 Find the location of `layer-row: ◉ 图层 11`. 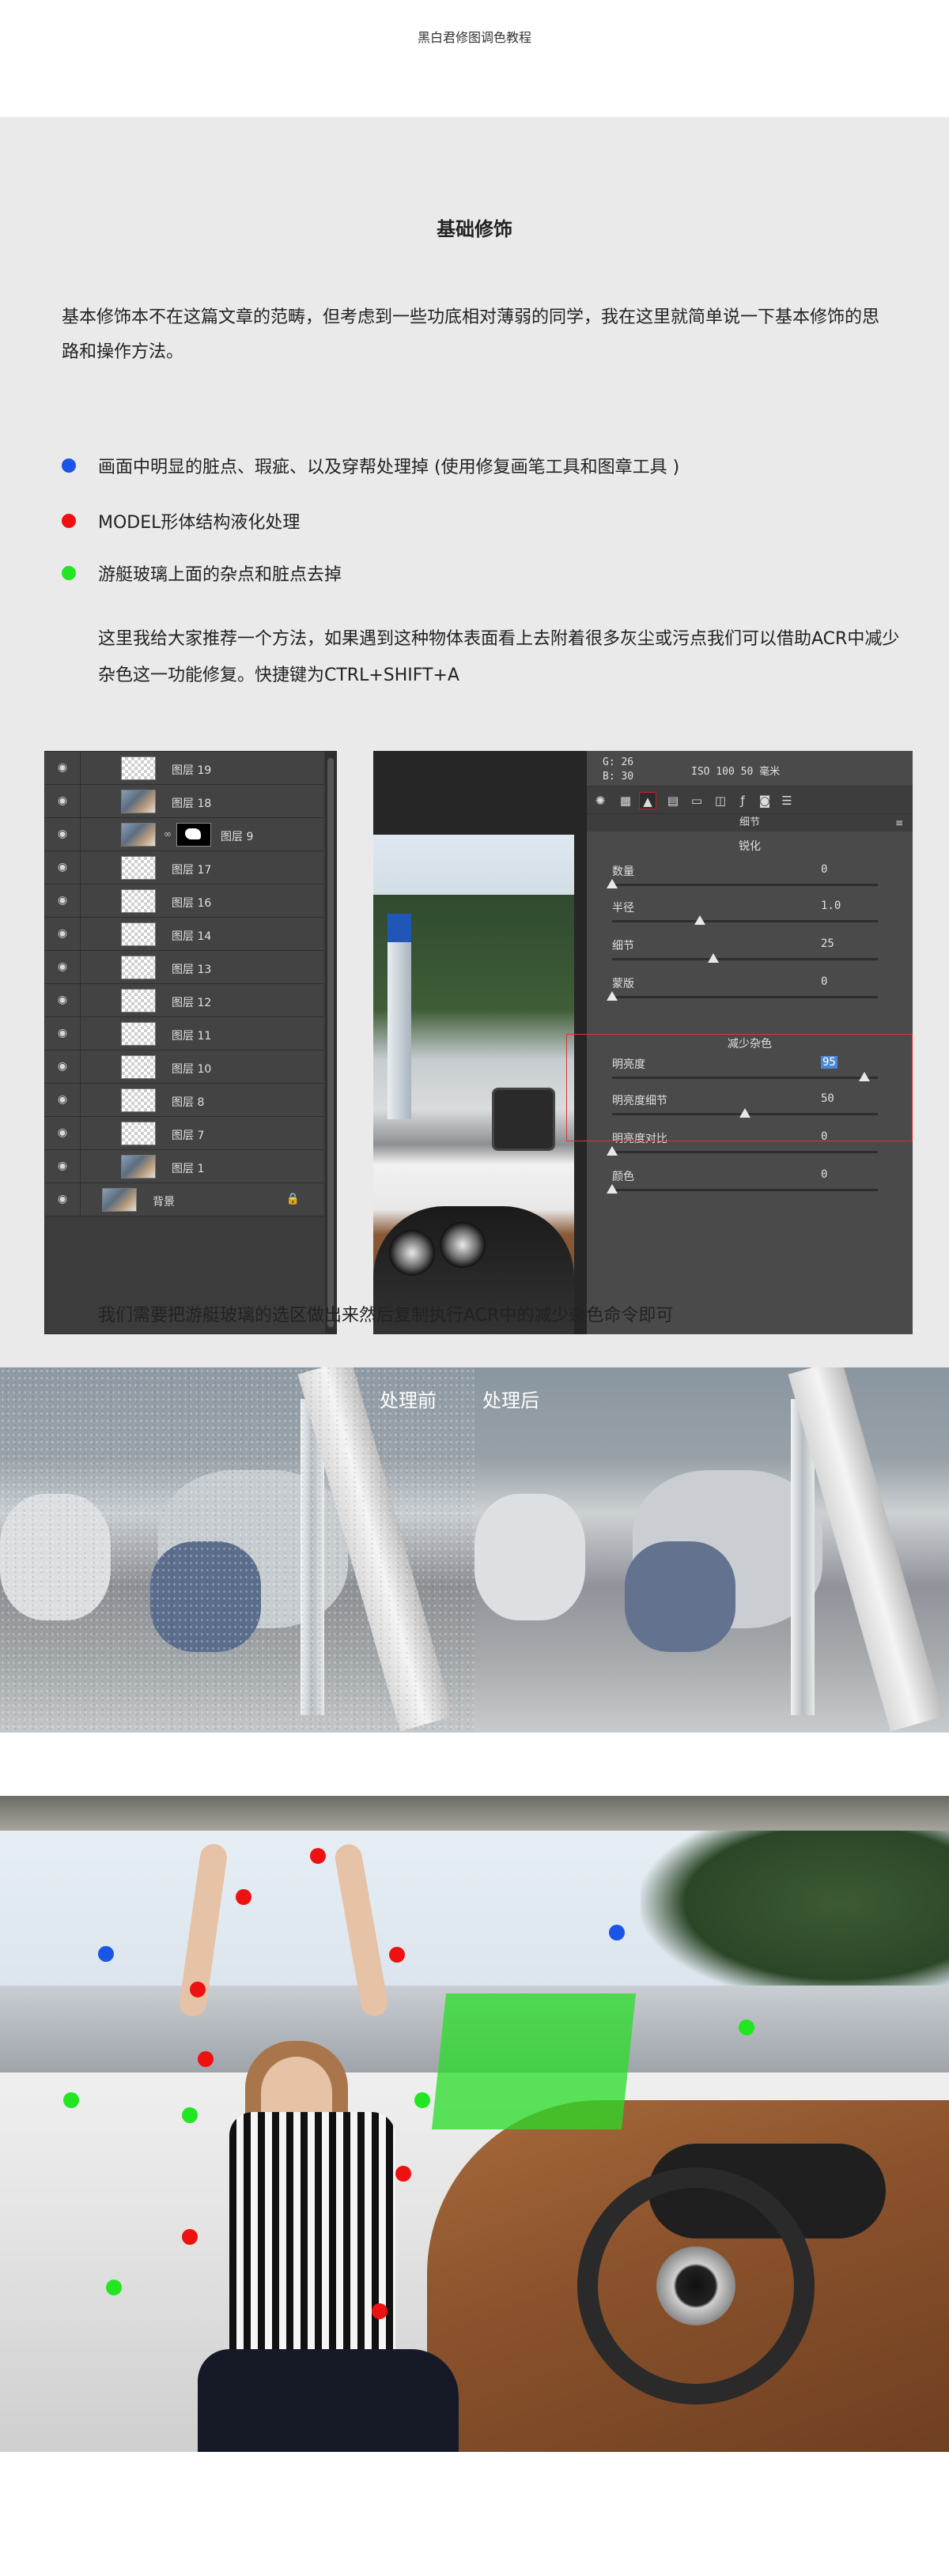

layer-row: ◉ 图层 11 is located at coordinates (184, 1033).